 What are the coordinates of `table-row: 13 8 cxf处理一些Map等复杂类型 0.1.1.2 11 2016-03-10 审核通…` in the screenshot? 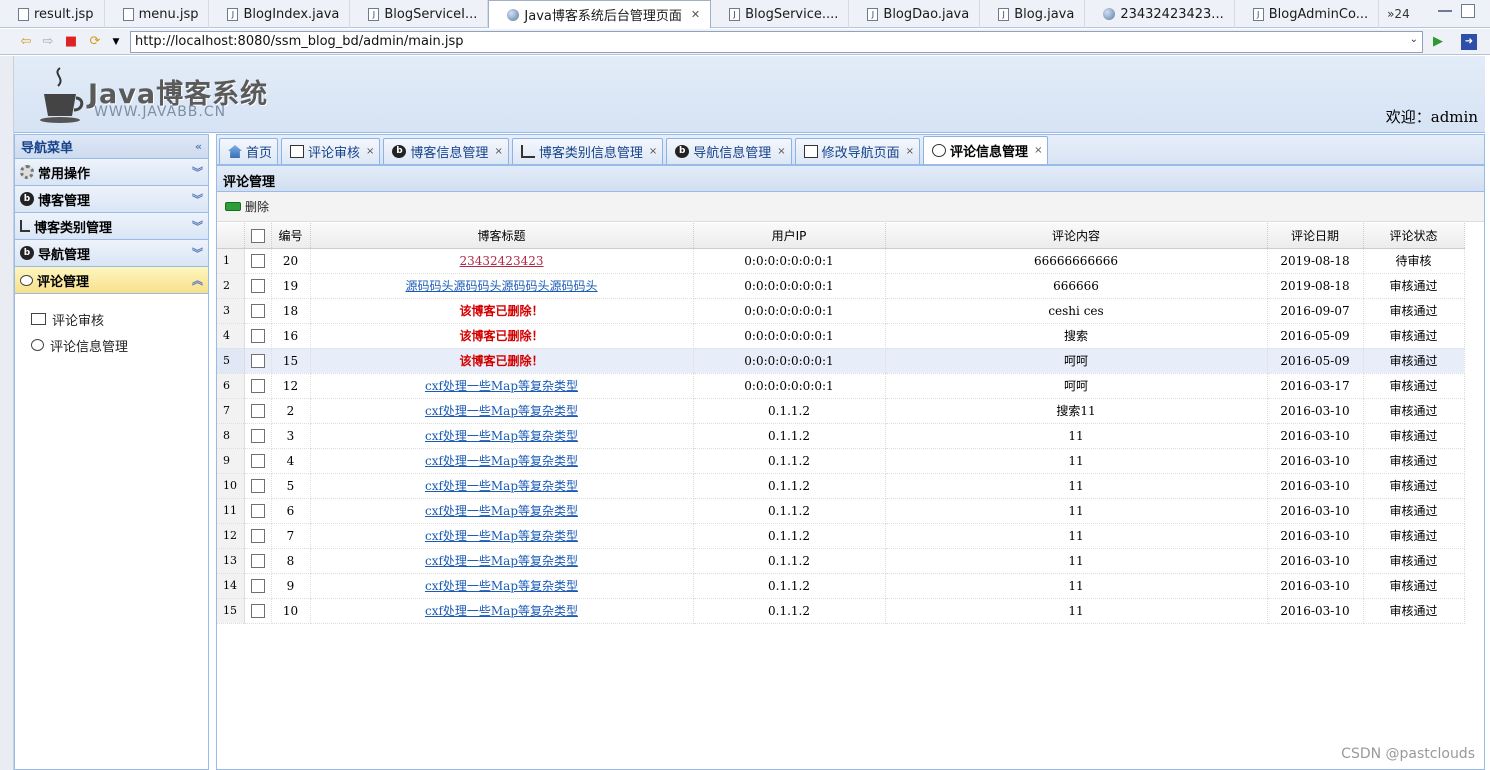 It's located at (841, 561).